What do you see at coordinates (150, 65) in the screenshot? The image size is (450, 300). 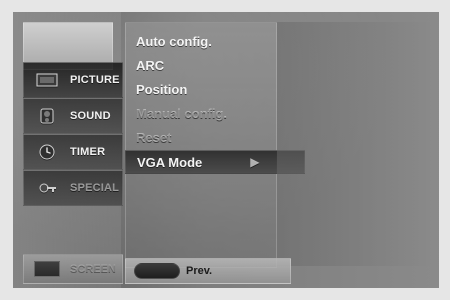 I see `menu-item-label: ARC` at bounding box center [150, 65].